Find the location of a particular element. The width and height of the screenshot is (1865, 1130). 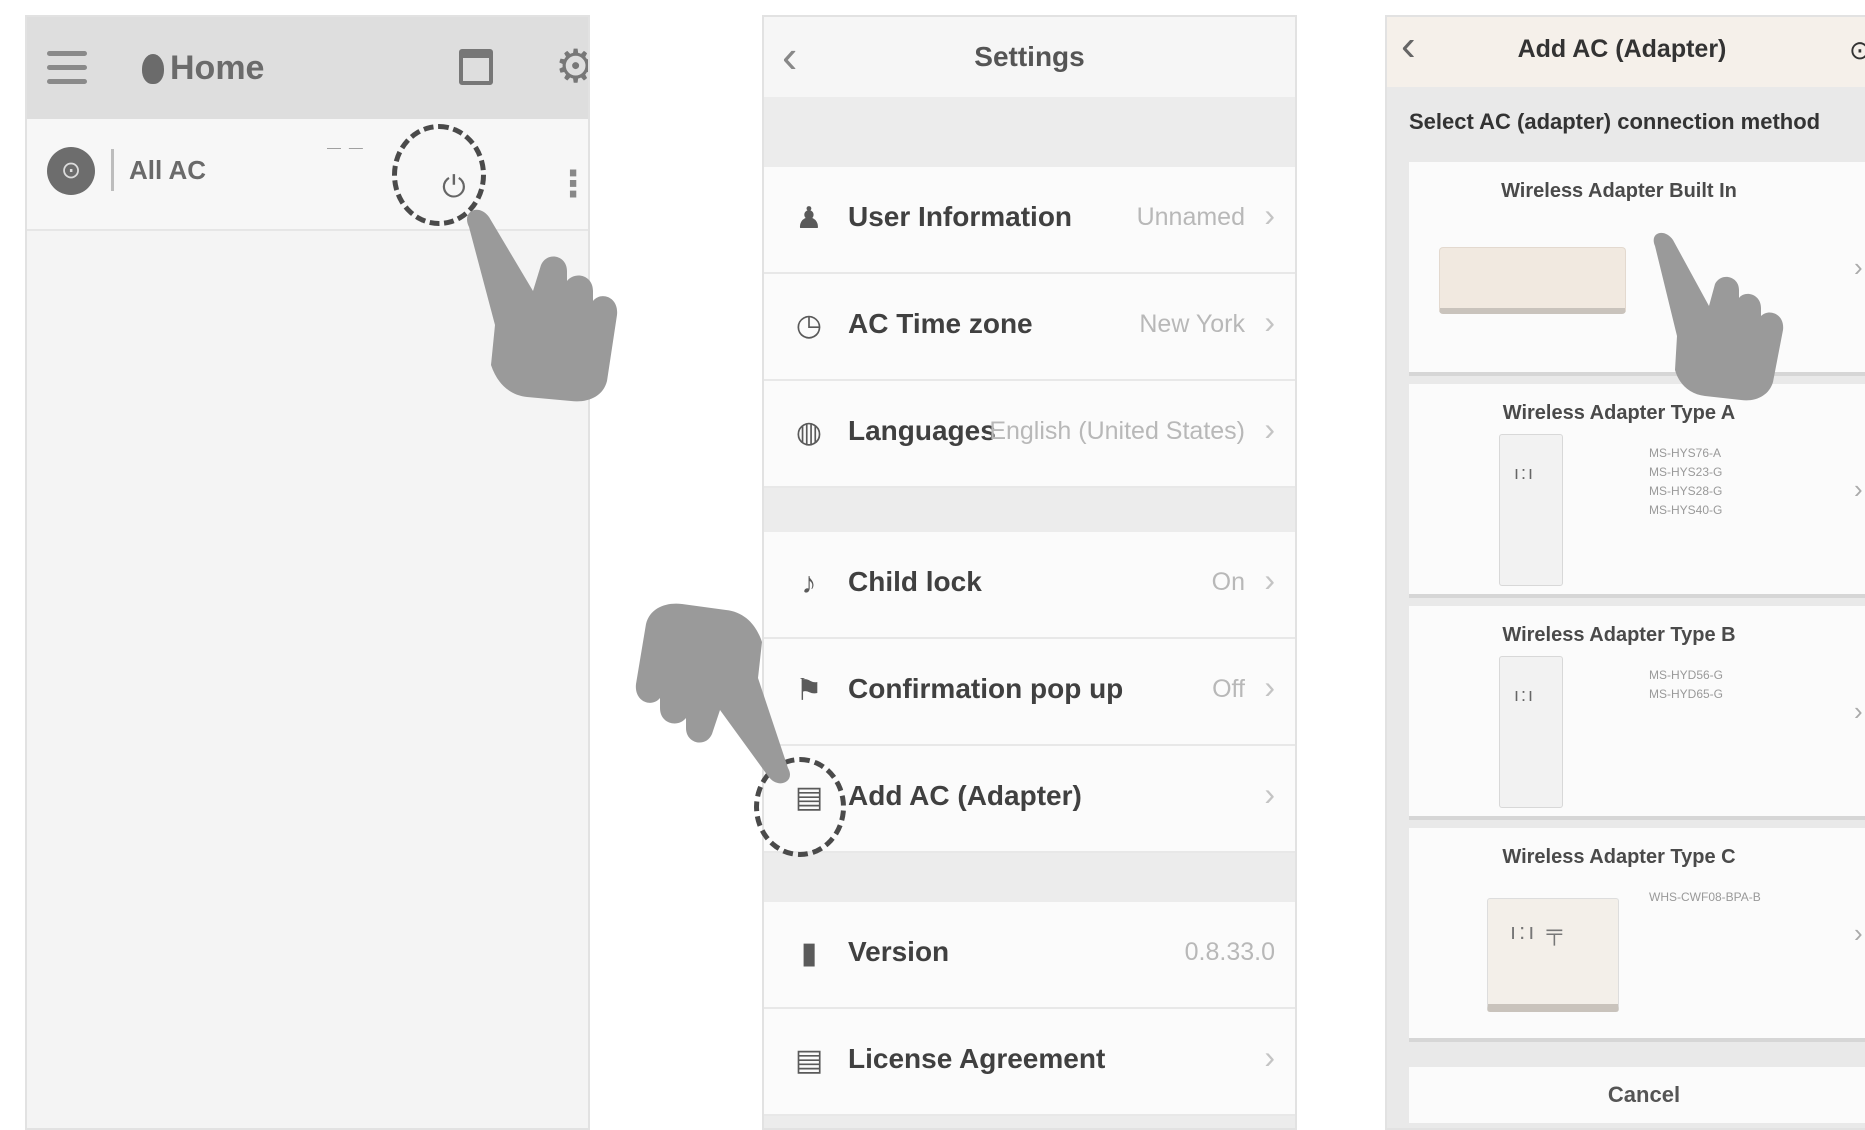

settings-row-label: User Information is located at coordinates (960, 216).